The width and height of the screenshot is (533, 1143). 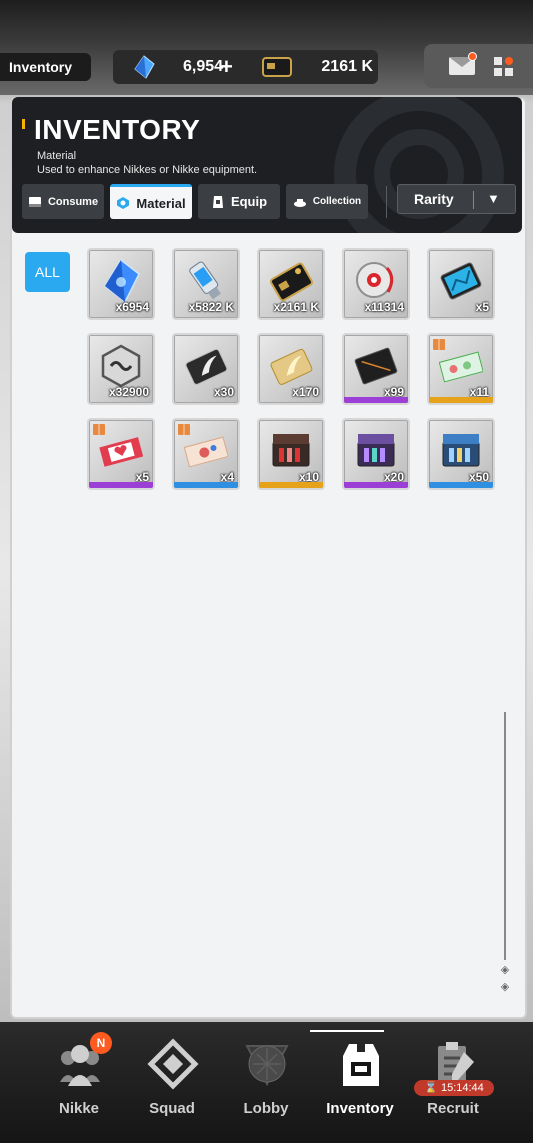 I want to click on credit-card-icon, so click(x=291, y=282).